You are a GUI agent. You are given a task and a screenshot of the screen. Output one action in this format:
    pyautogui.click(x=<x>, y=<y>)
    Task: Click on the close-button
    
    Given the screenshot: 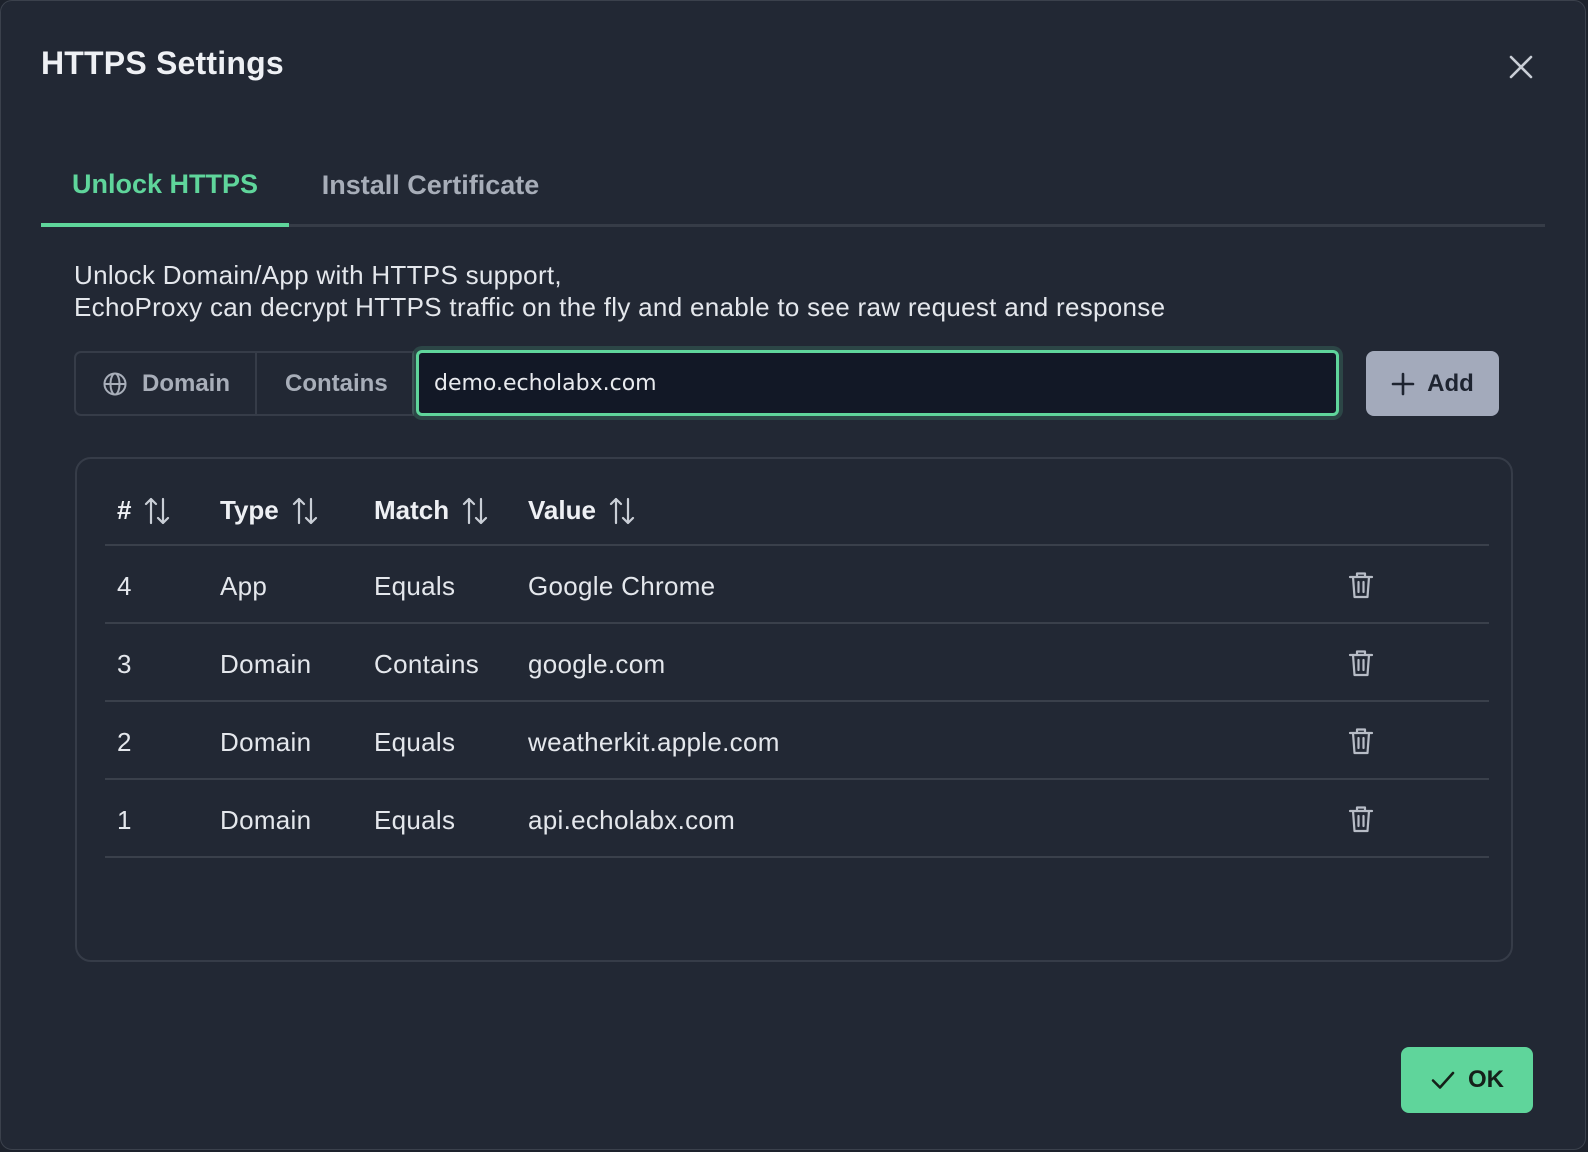 What is the action you would take?
    pyautogui.click(x=1521, y=67)
    